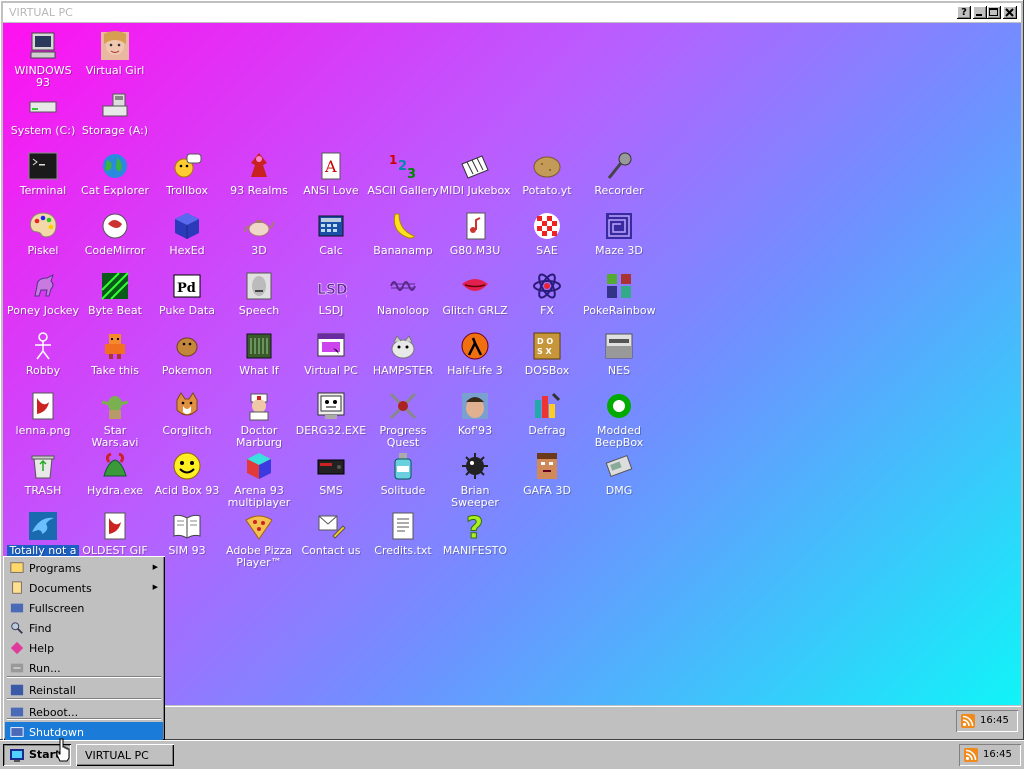  Describe the element at coordinates (1010, 12) in the screenshot. I see `close-button` at that location.